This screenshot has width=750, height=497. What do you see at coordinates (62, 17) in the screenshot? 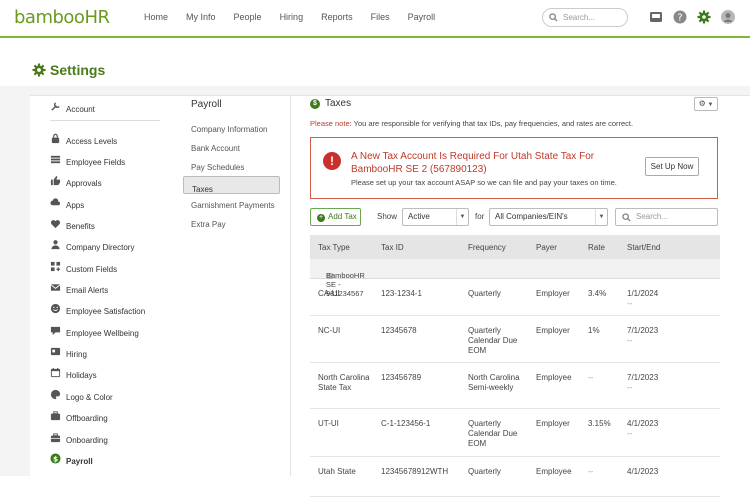
I see `bamboohr-logo: bambooHR` at bounding box center [62, 17].